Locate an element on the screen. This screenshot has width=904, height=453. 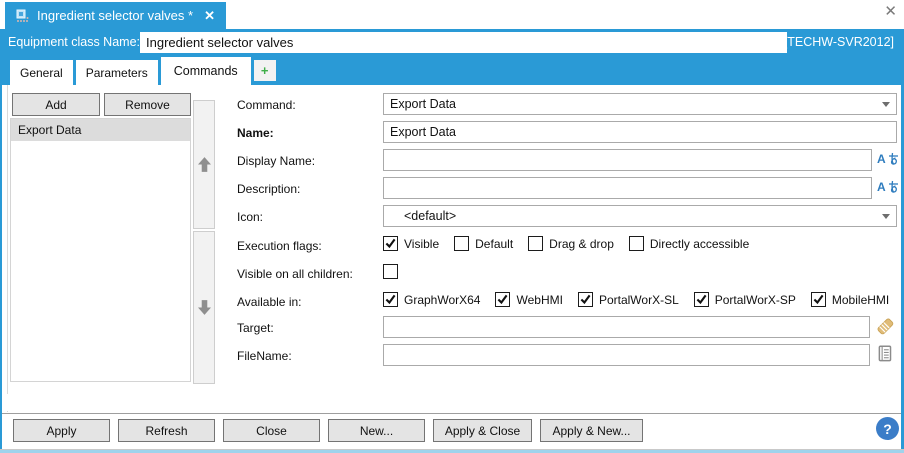
checkbox-directly-accessible: Directly accessible is located at coordinates (689, 243).